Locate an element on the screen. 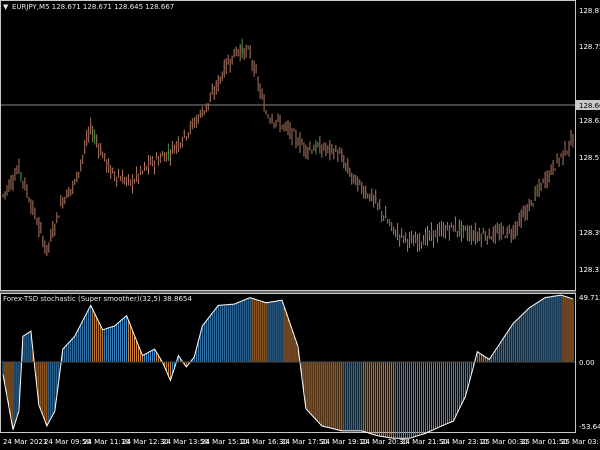  symbol-dropdown-caret: ▼ is located at coordinates (6, 7).